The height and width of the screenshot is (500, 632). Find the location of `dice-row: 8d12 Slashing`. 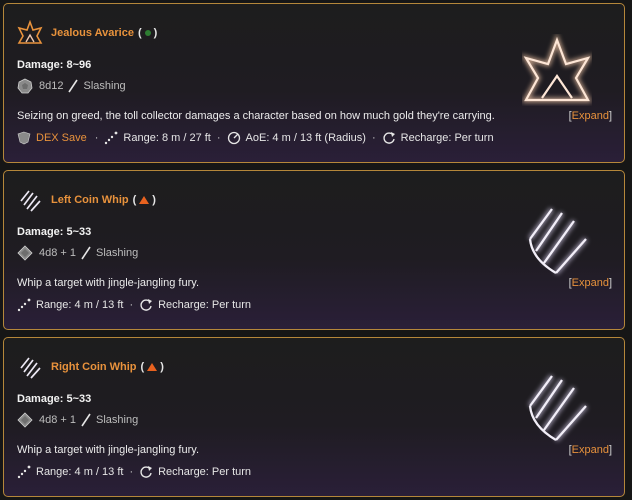

dice-row: 8d12 Slashing is located at coordinates (71, 86).